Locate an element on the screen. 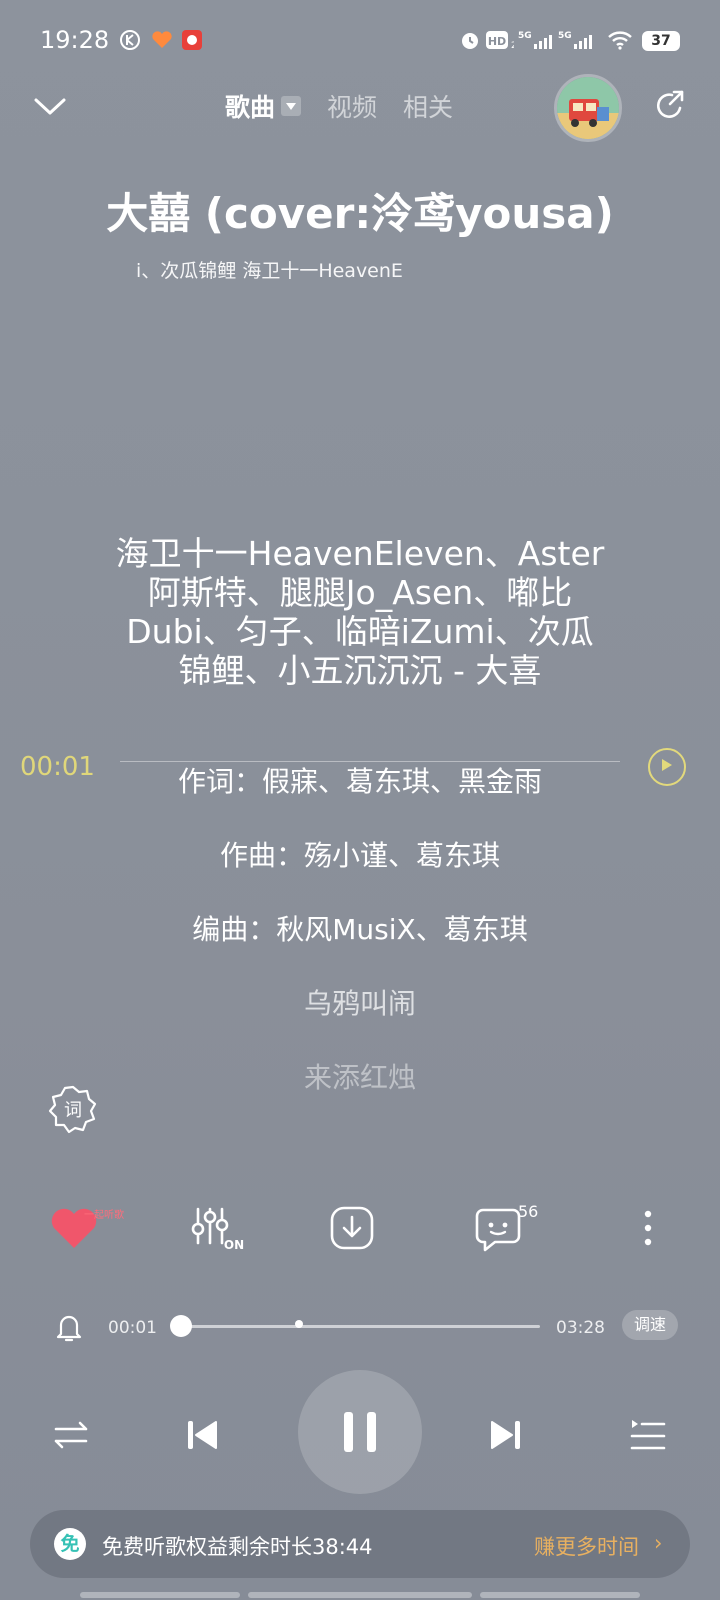 Image resolution: width=720 pixels, height=1600 pixels. lyric-credit-line: 海卫十一HeavenEleven、Aster is located at coordinates (360, 553).